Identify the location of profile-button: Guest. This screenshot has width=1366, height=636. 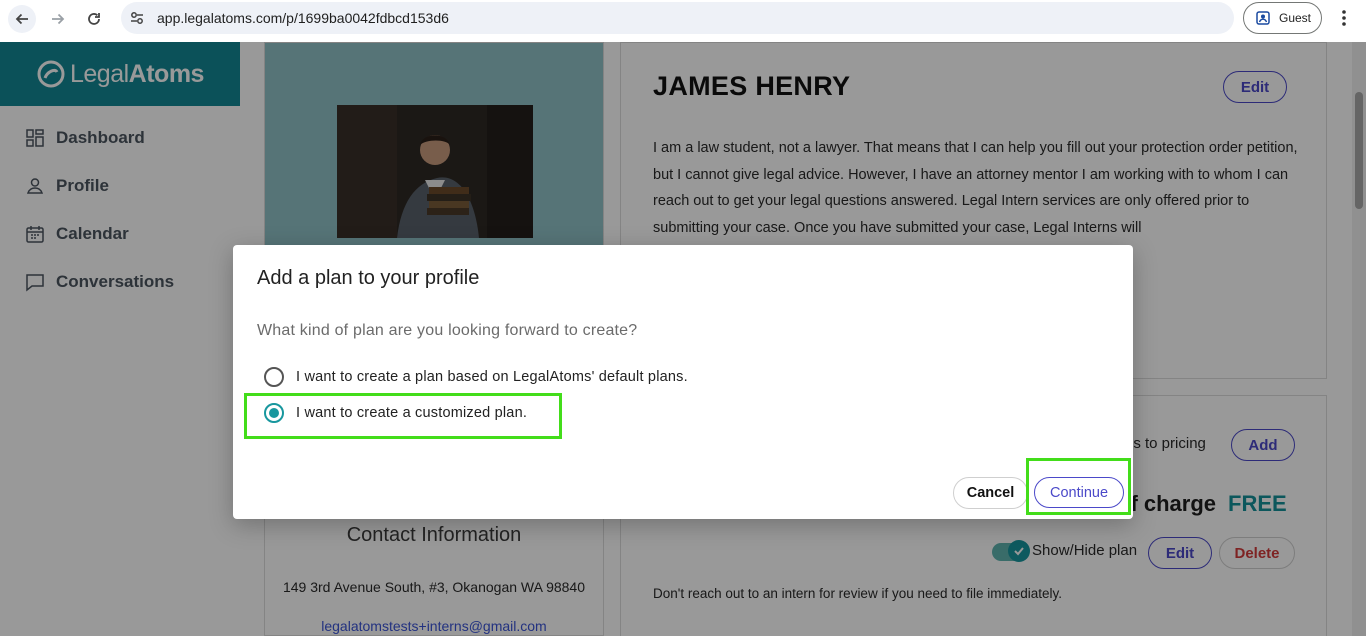
(1282, 18).